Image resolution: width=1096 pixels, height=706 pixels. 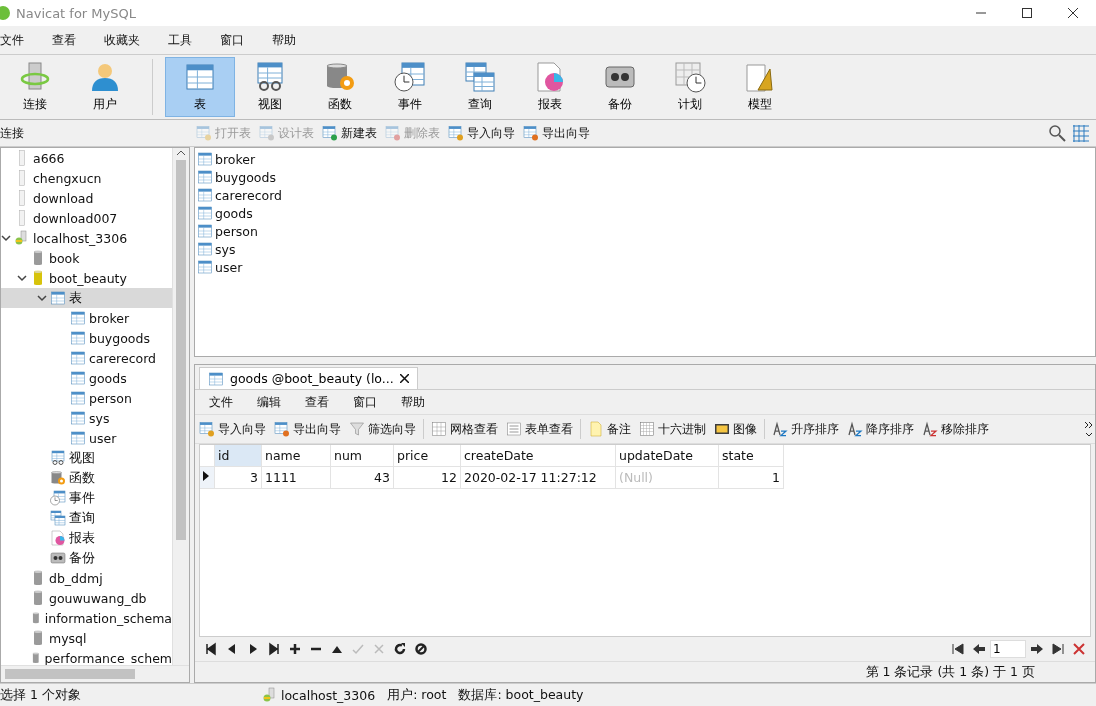 I want to click on column-header: name, so click(x=296, y=456).